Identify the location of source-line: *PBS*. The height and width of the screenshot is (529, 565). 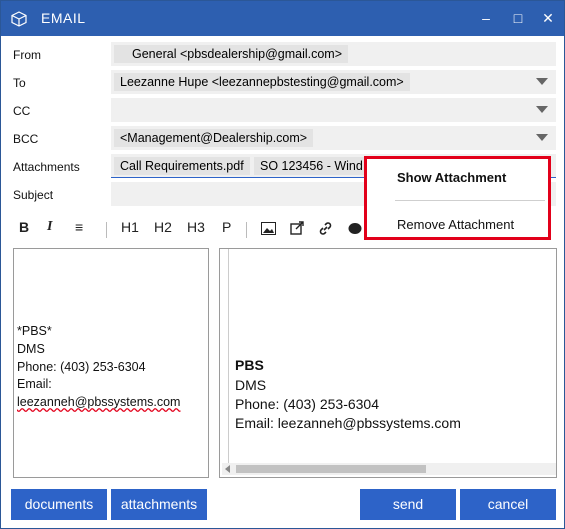
(34, 331).